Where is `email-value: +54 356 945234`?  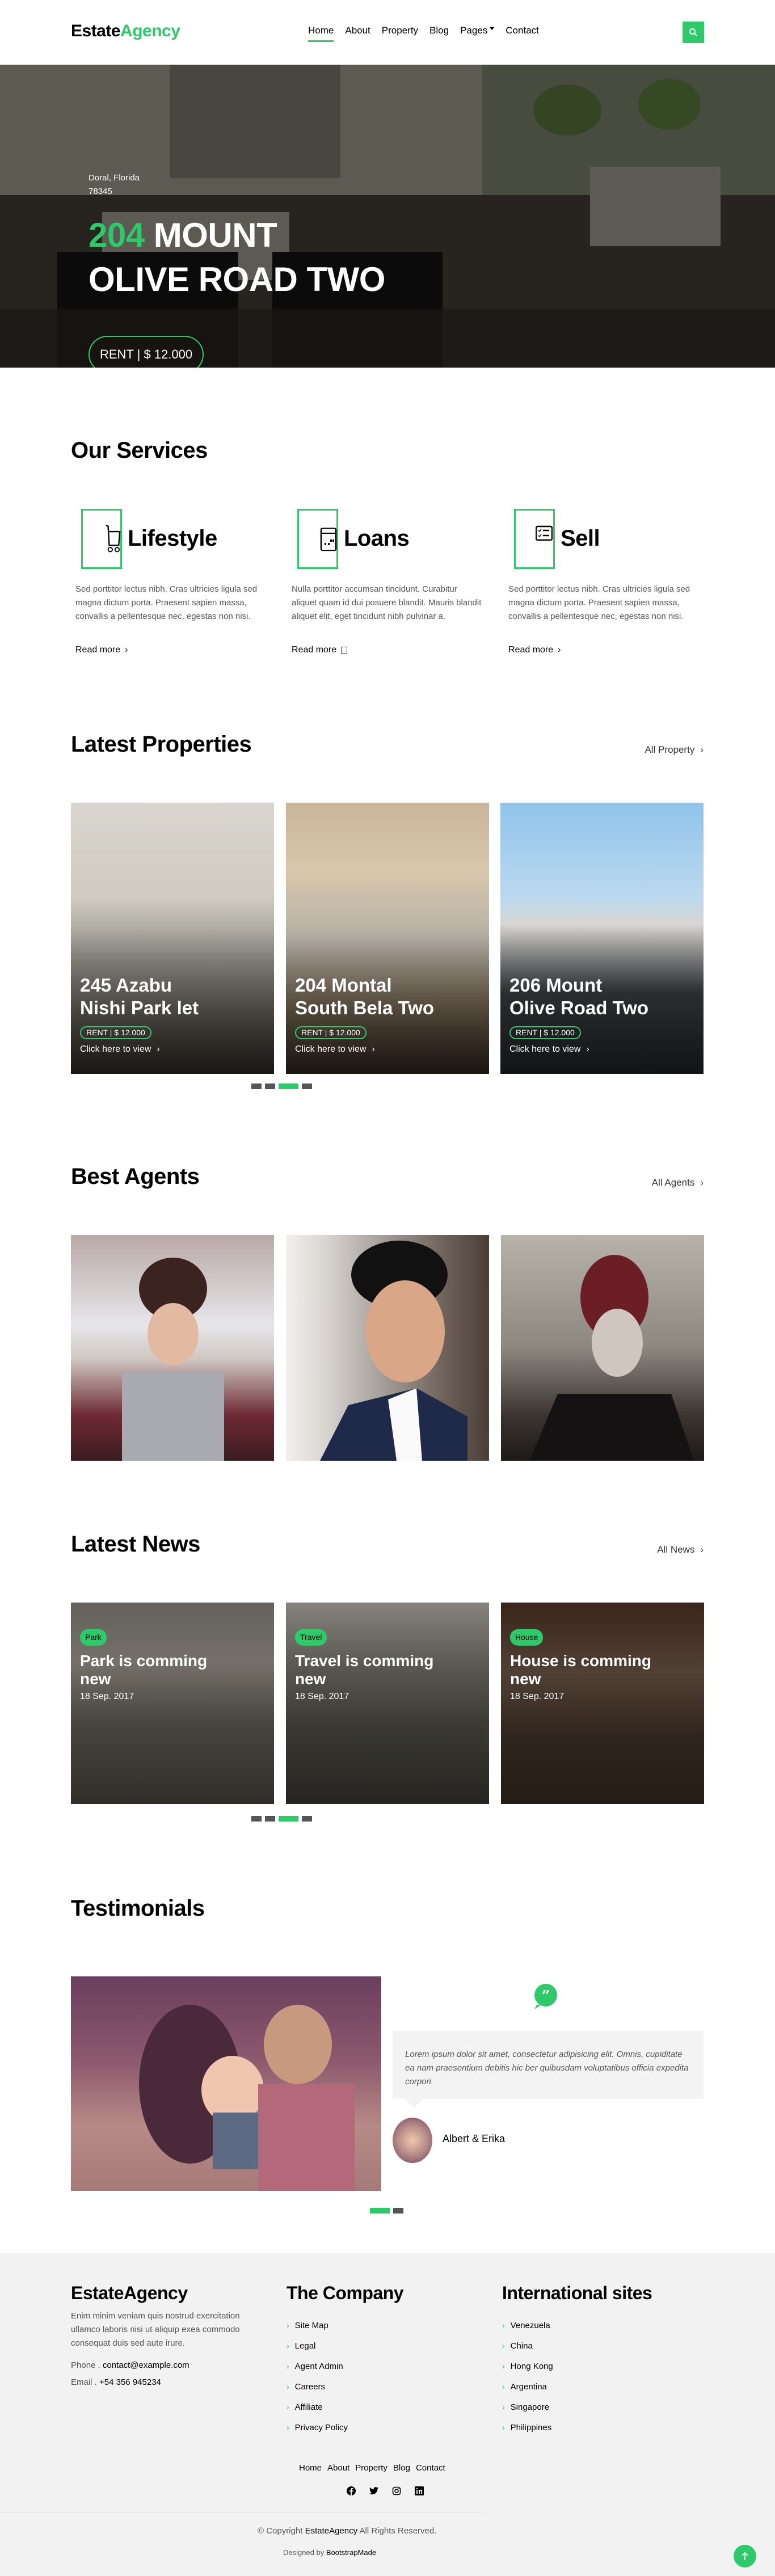 email-value: +54 356 945234 is located at coordinates (130, 2382).